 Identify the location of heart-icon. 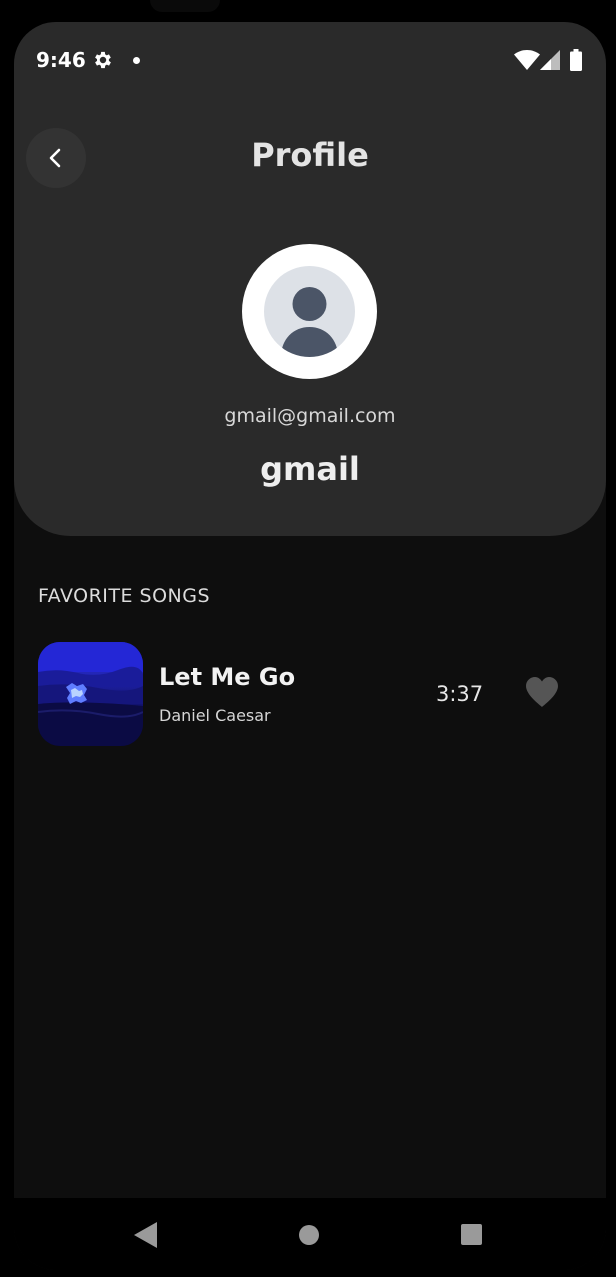
(542, 692).